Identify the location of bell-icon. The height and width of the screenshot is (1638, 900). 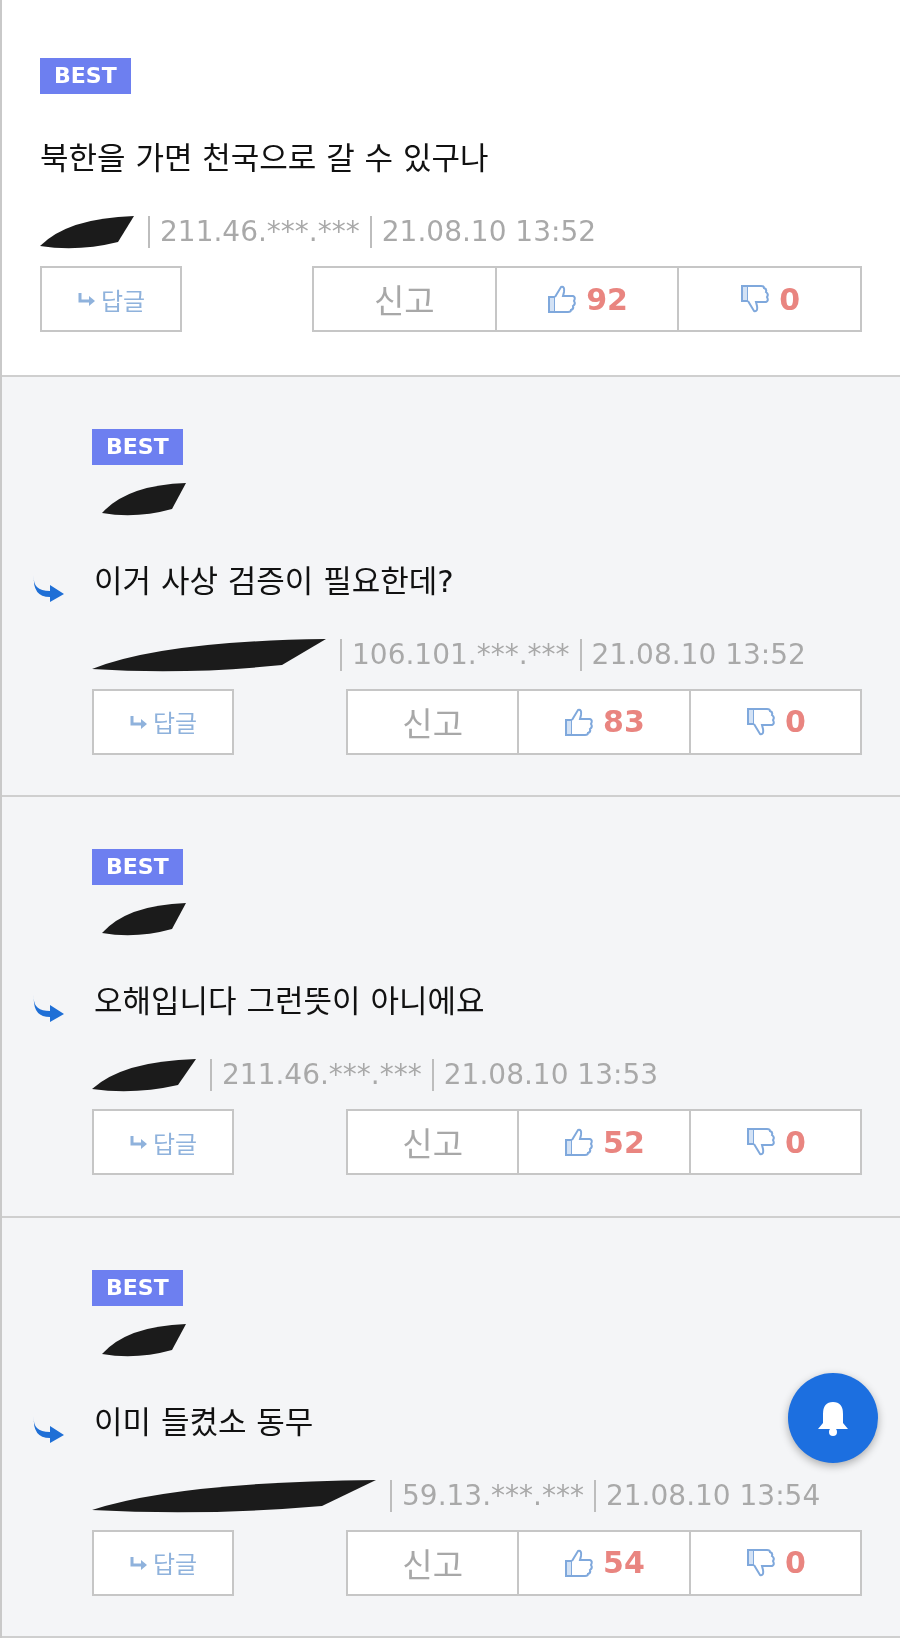
(833, 1418).